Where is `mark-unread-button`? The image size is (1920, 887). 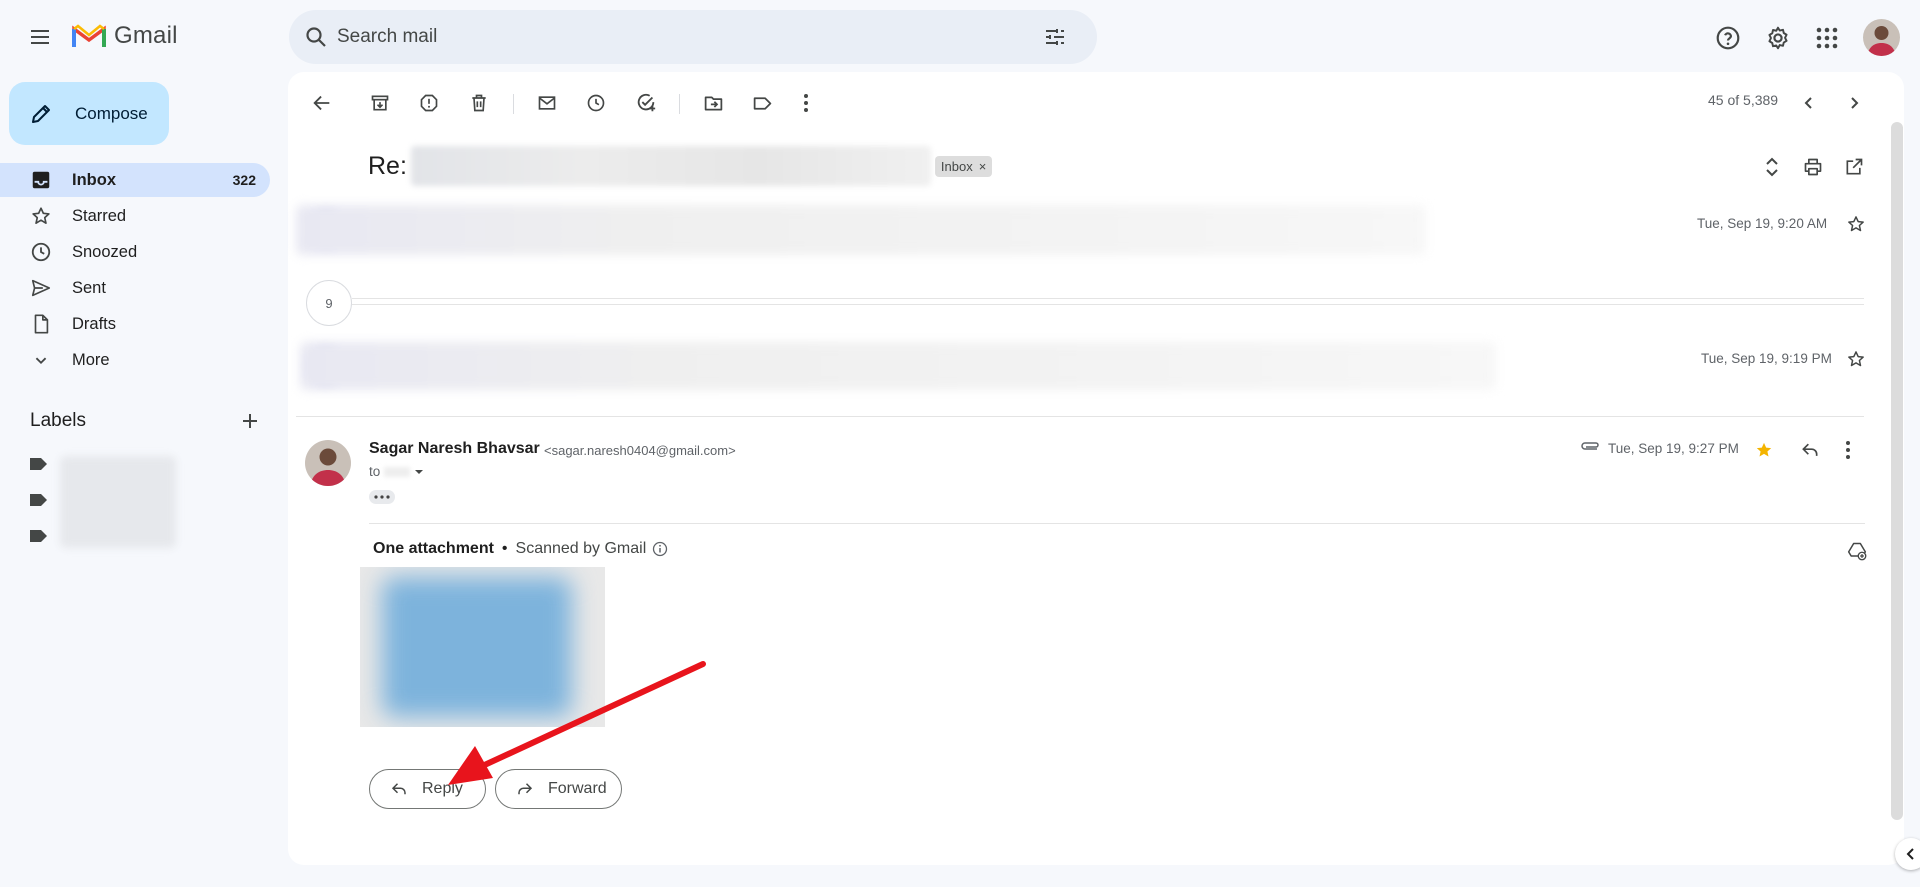 mark-unread-button is located at coordinates (547, 103).